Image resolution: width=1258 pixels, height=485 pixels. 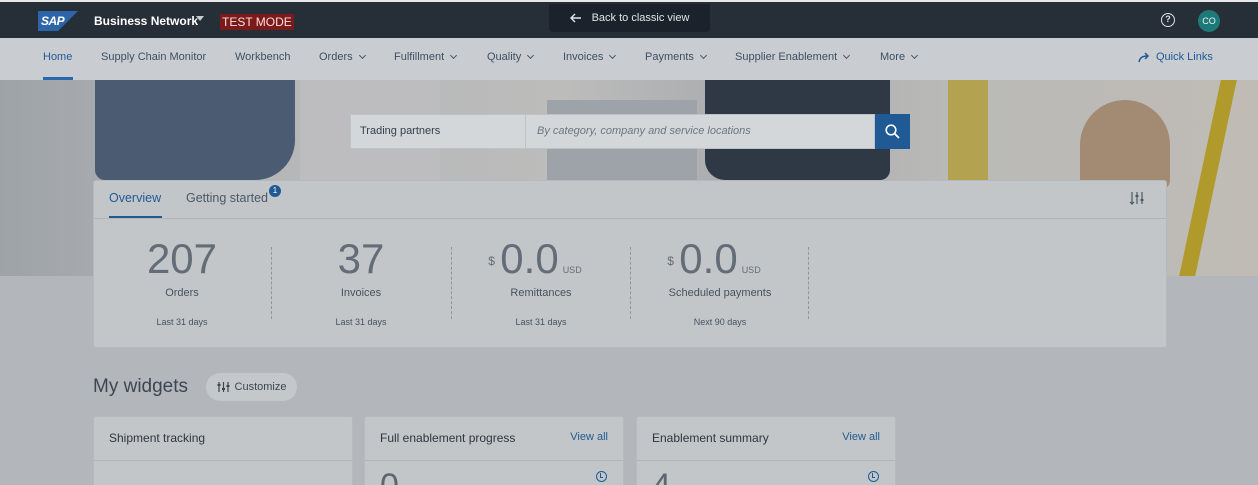 I want to click on widget-value: 0, so click(x=389, y=476).